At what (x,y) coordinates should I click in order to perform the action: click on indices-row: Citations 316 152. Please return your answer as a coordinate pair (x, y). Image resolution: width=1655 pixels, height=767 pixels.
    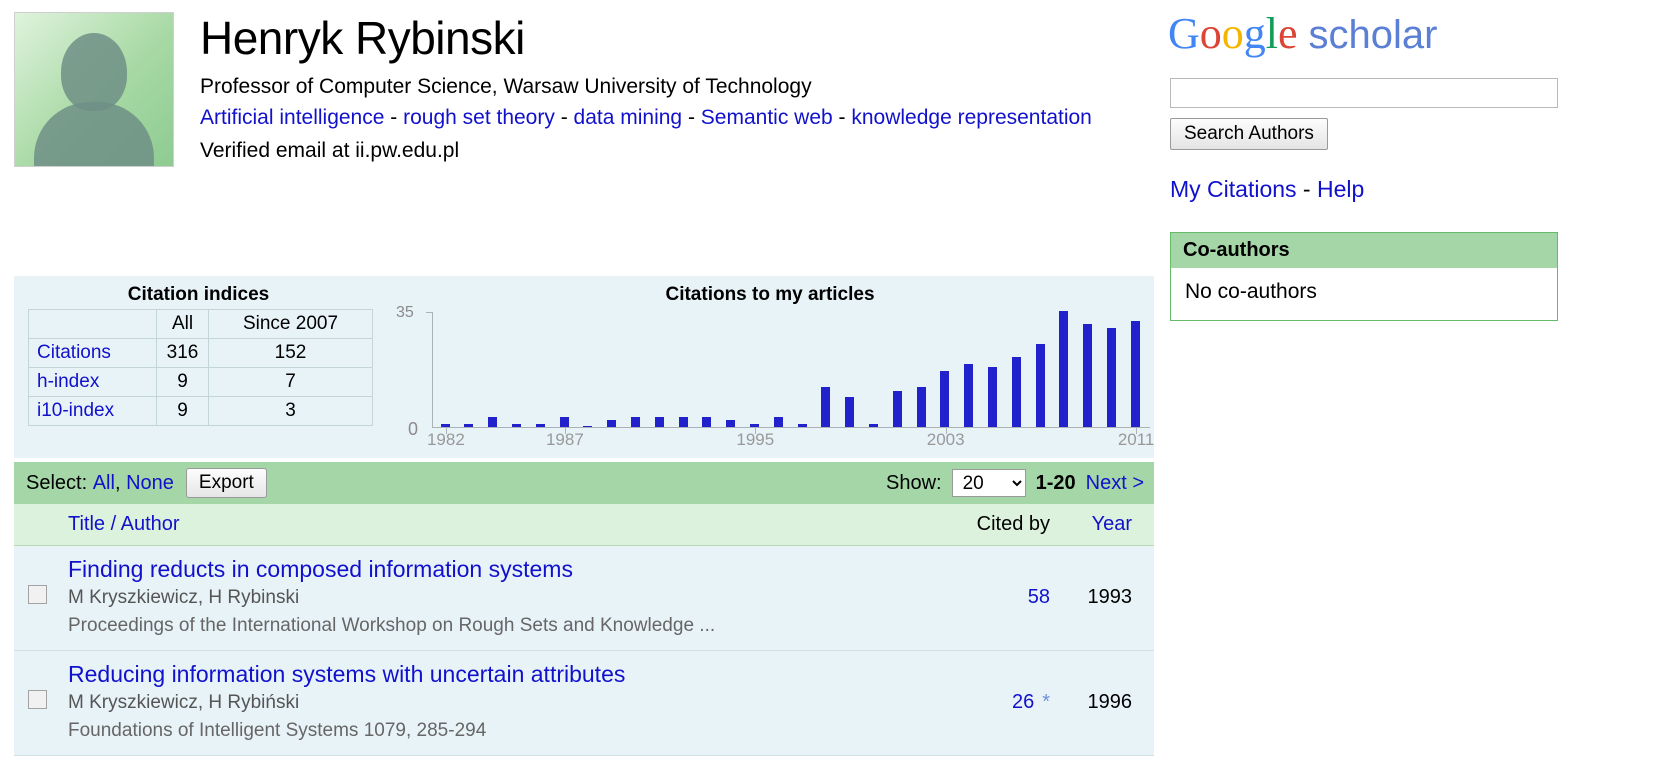
    Looking at the image, I should click on (200, 353).